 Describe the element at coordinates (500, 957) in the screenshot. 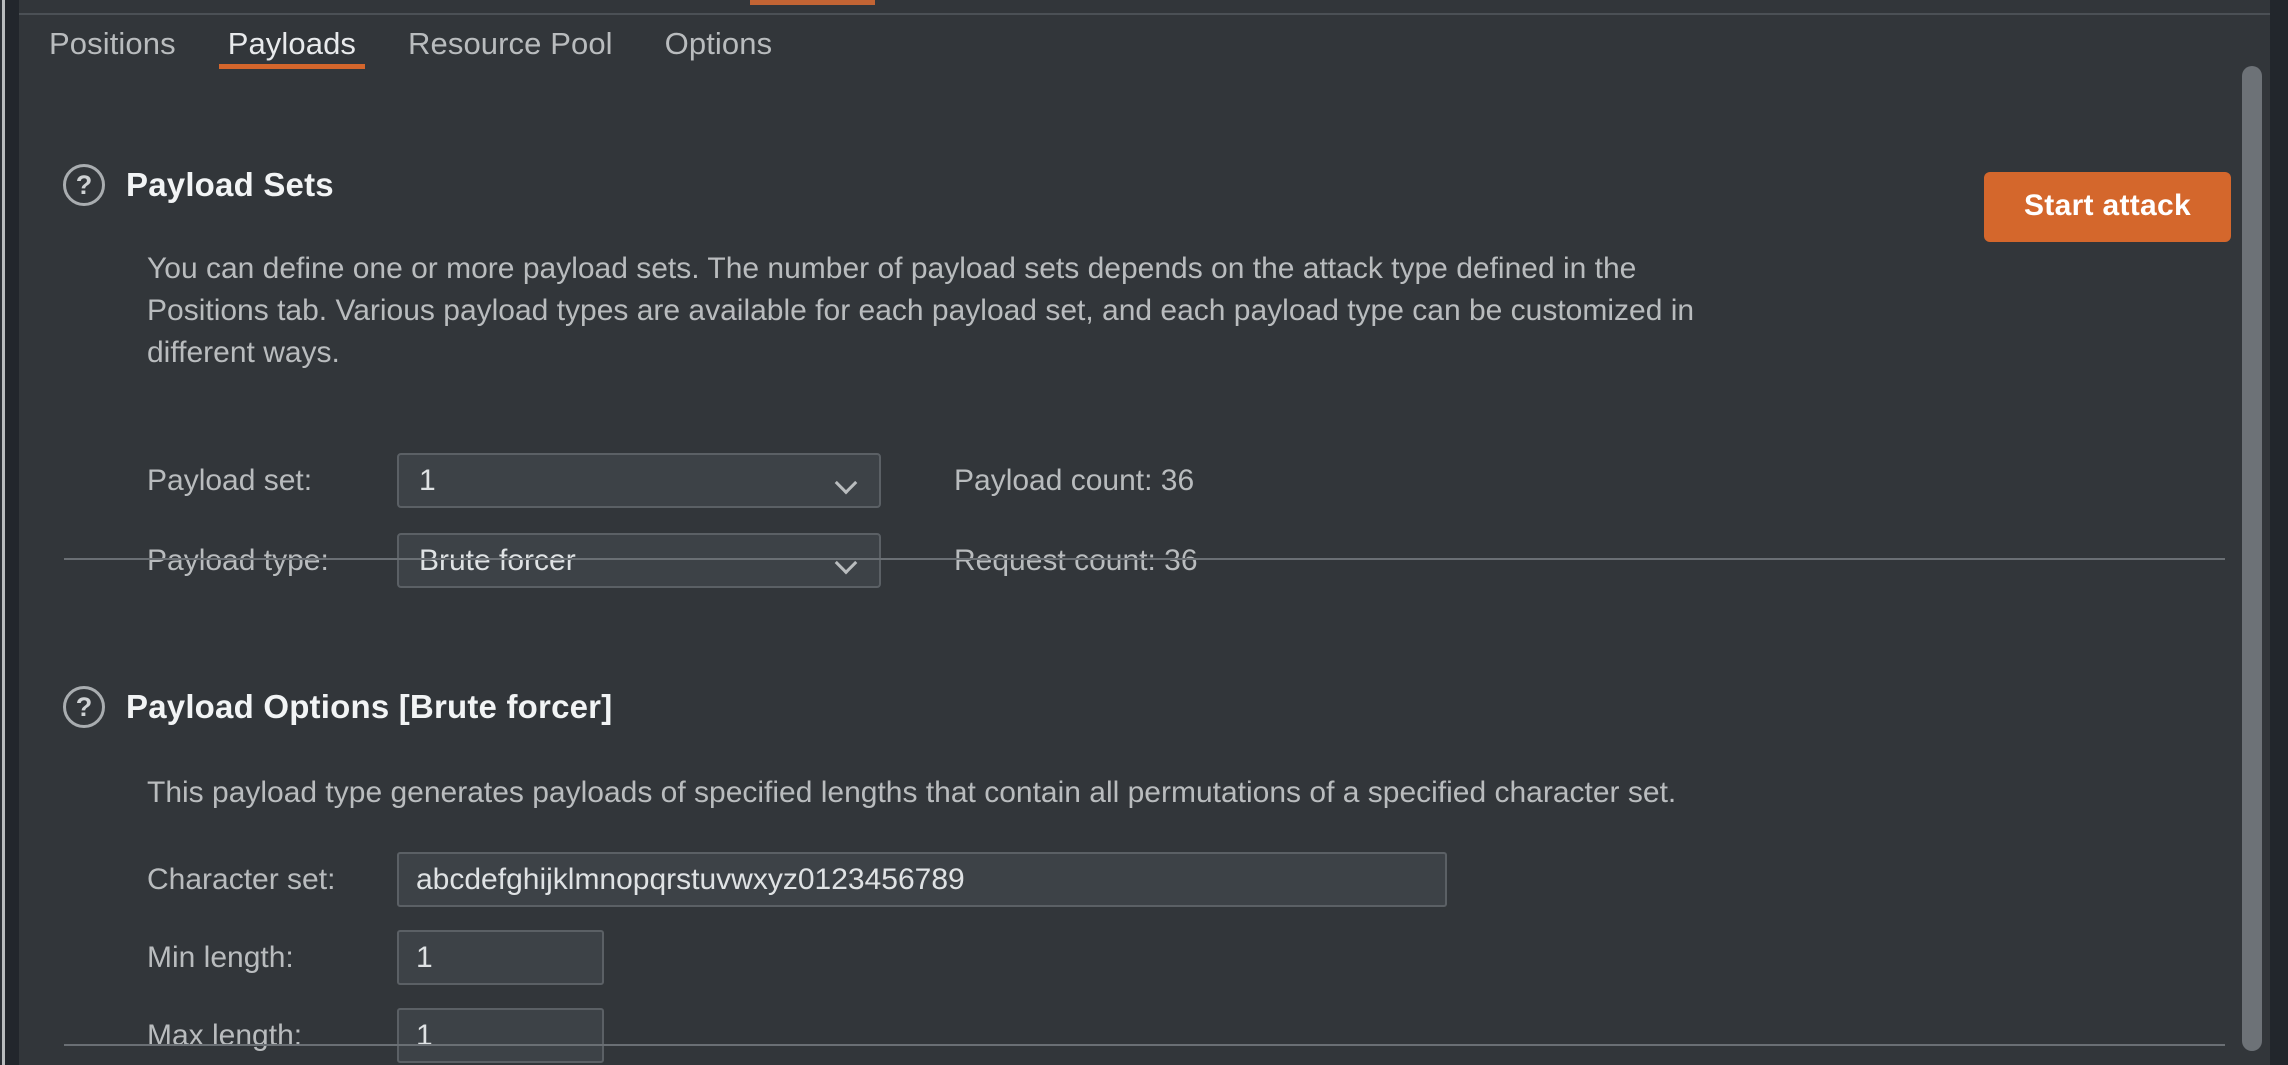

I see `min-length-input: 1` at that location.